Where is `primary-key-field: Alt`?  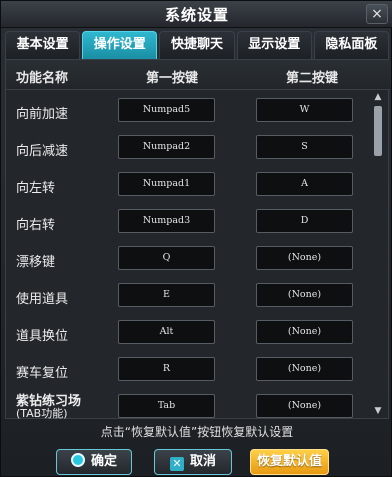 primary-key-field: Alt is located at coordinates (166, 332).